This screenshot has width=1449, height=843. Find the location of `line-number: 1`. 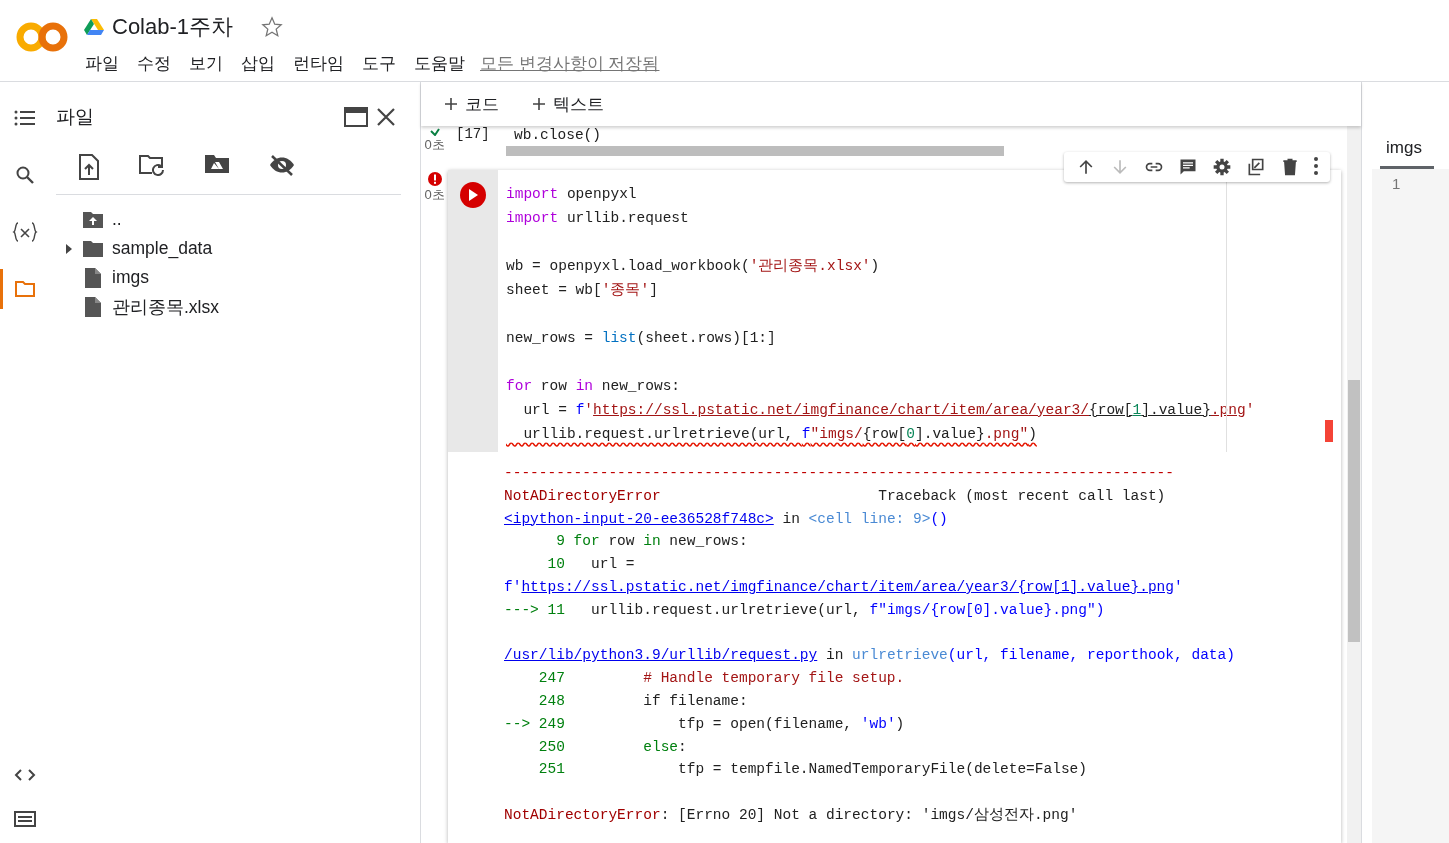

line-number: 1 is located at coordinates (1397, 183).